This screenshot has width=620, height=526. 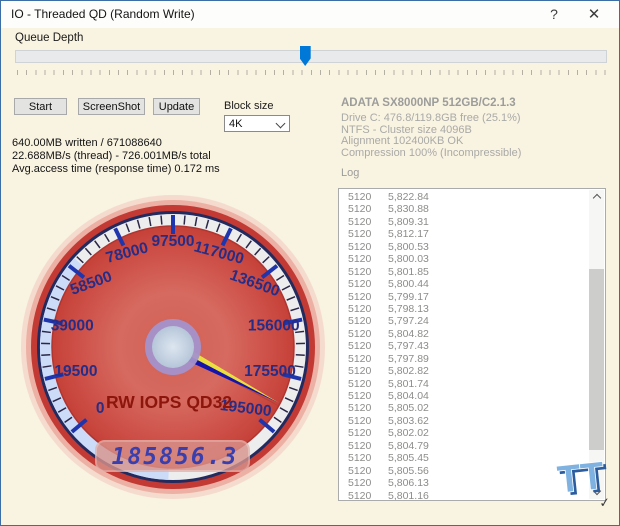 What do you see at coordinates (464, 483) in the screenshot?
I see `log-row: 5120 5,806.13` at bounding box center [464, 483].